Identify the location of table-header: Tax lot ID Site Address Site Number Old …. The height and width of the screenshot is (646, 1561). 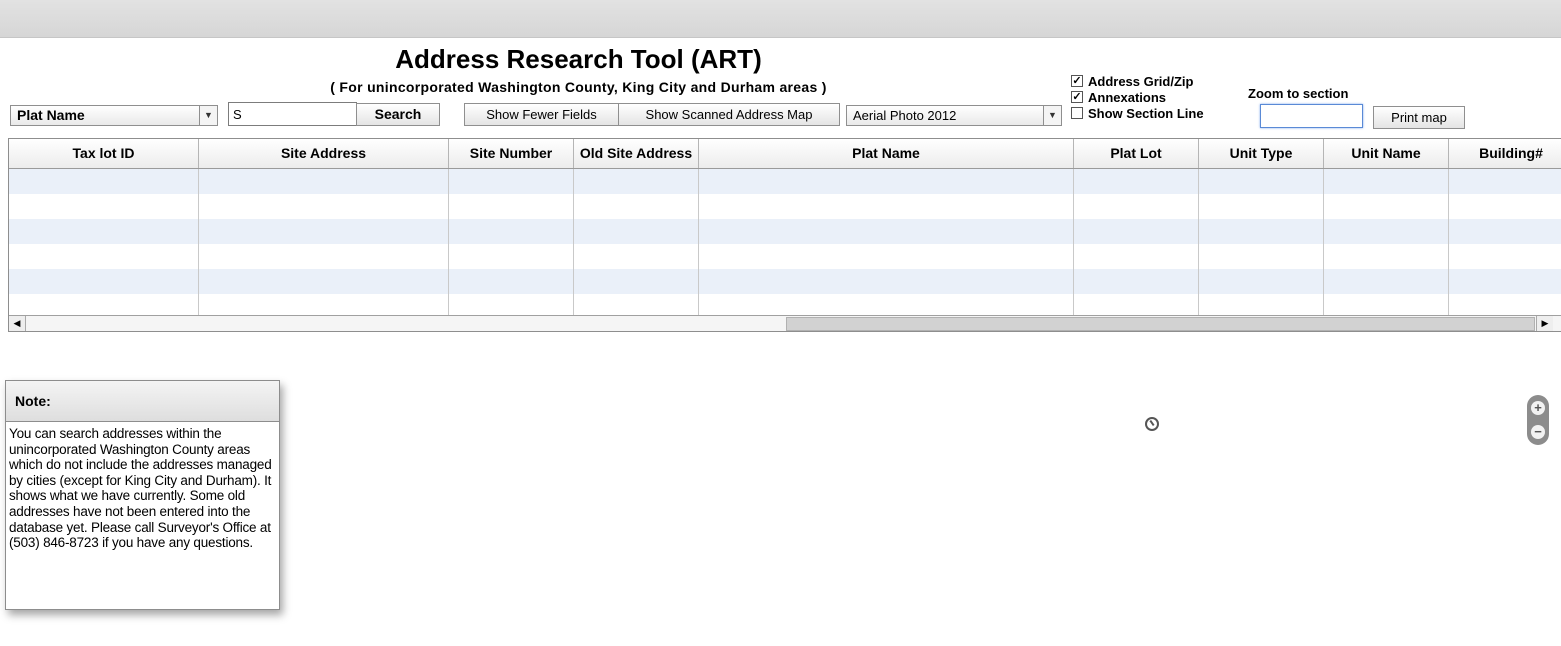
(785, 154).